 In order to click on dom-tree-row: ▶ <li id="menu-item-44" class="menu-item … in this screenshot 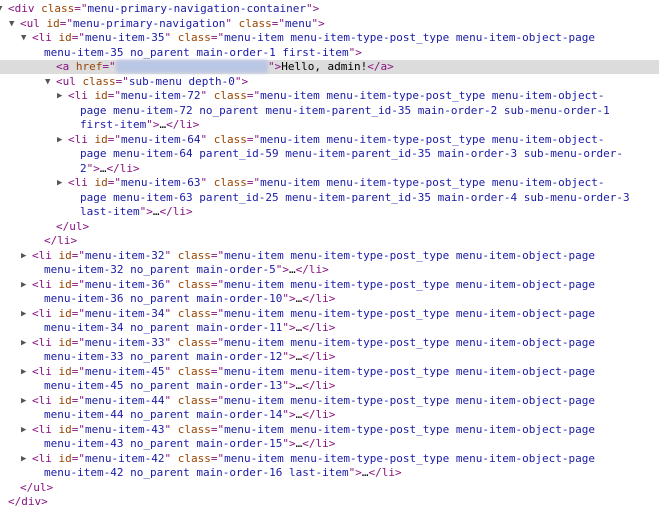, I will do `click(329, 401)`.